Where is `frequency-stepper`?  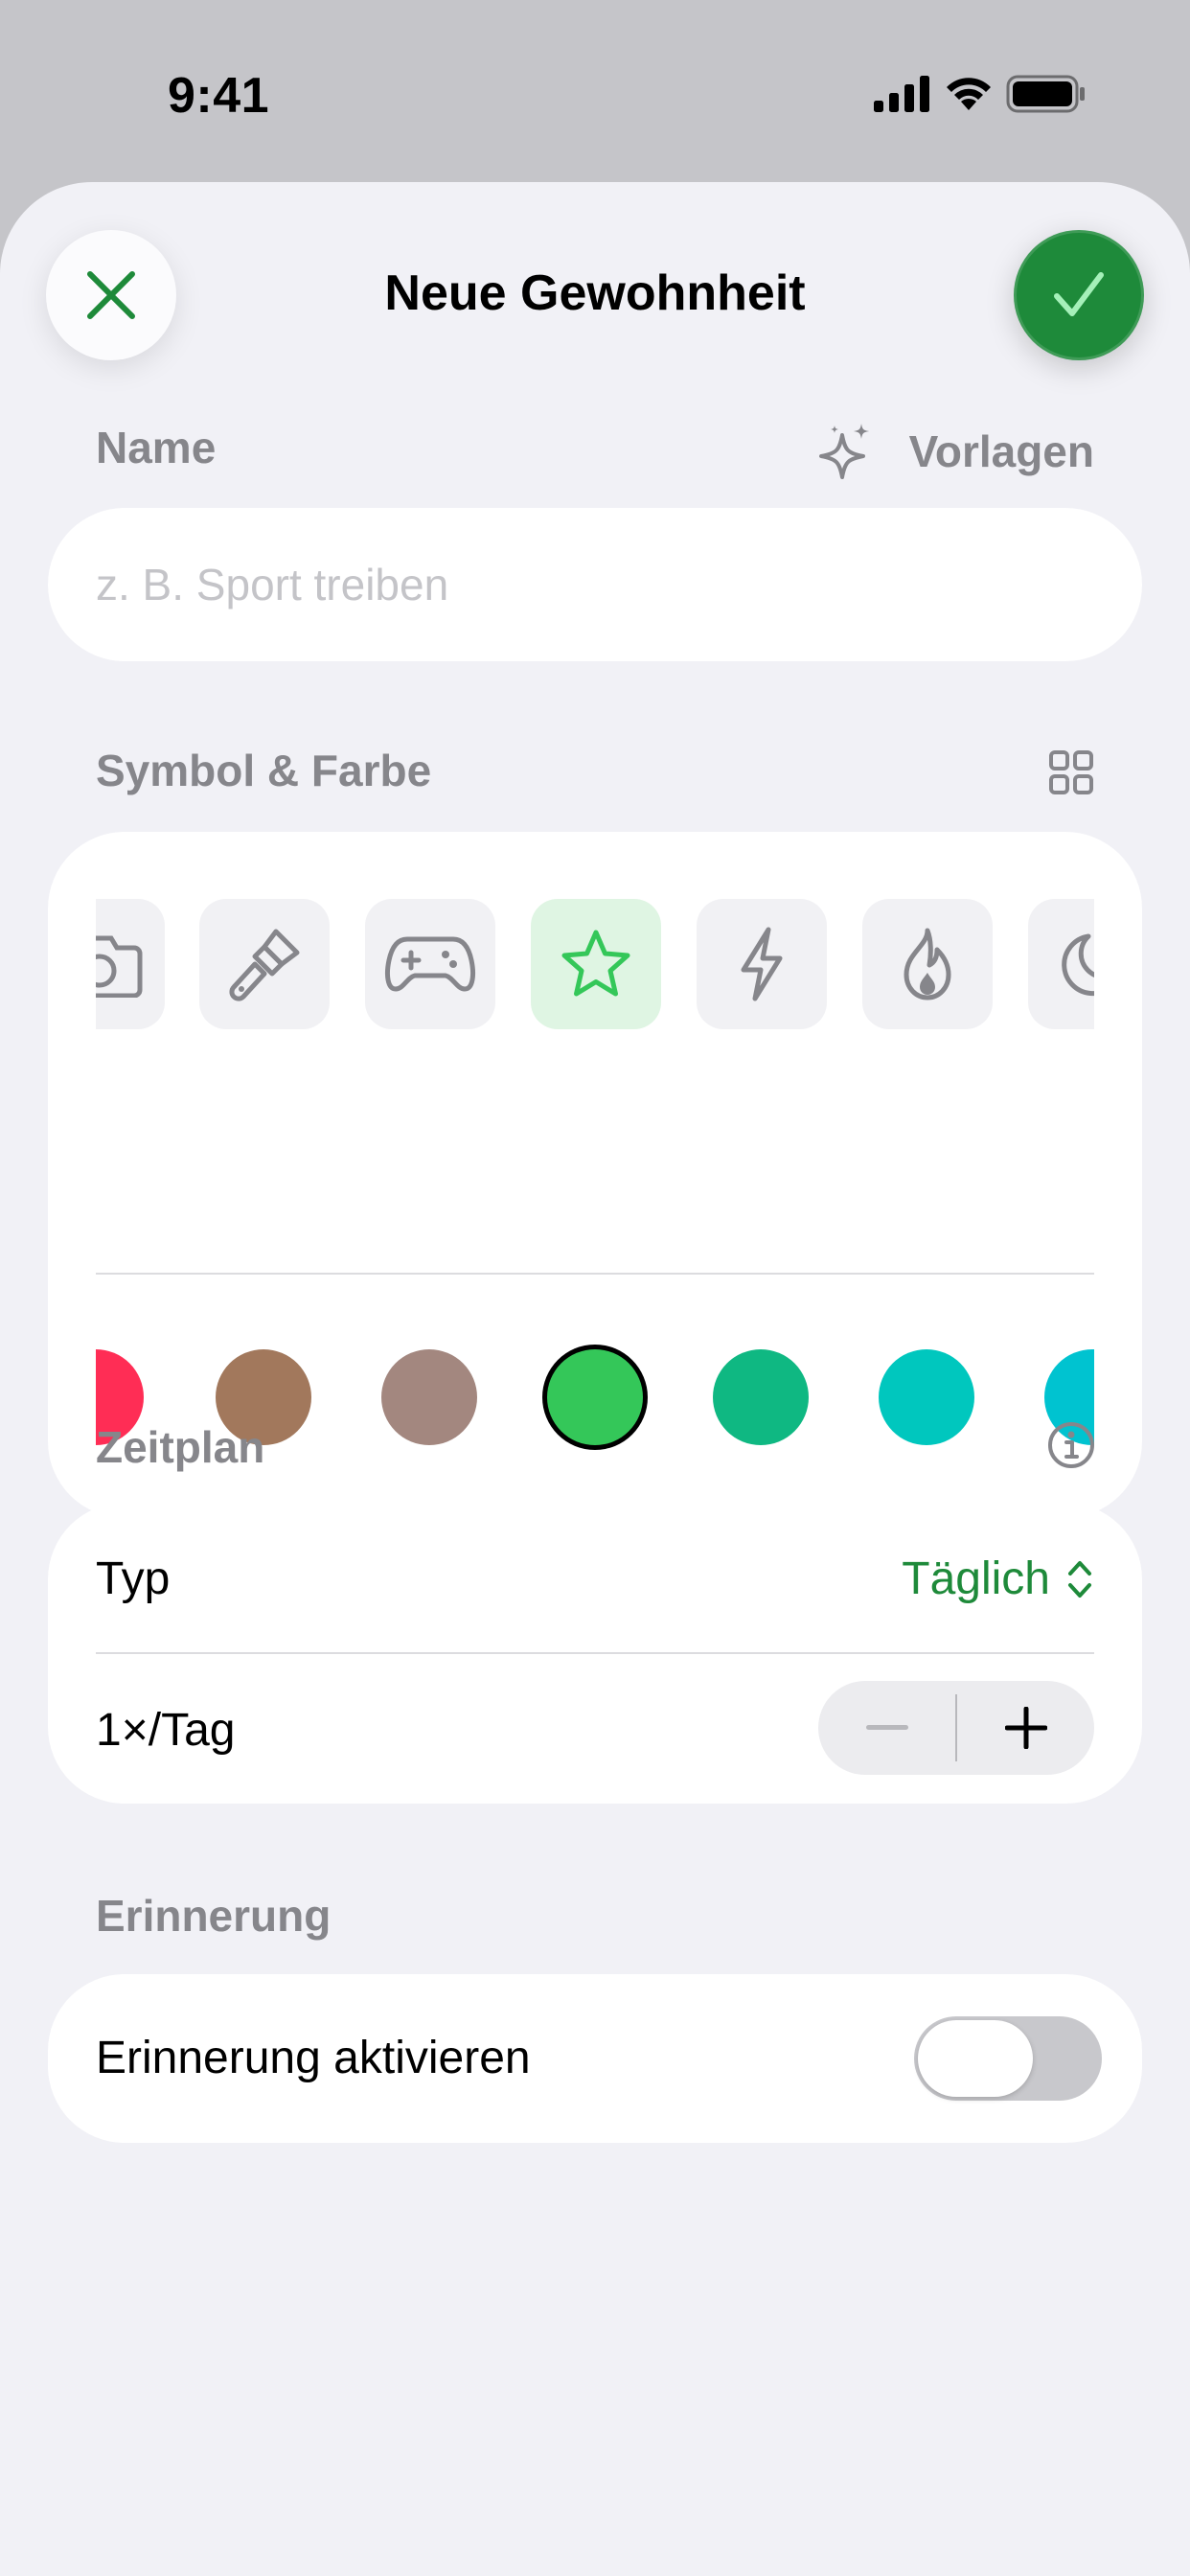 frequency-stepper is located at coordinates (956, 1728).